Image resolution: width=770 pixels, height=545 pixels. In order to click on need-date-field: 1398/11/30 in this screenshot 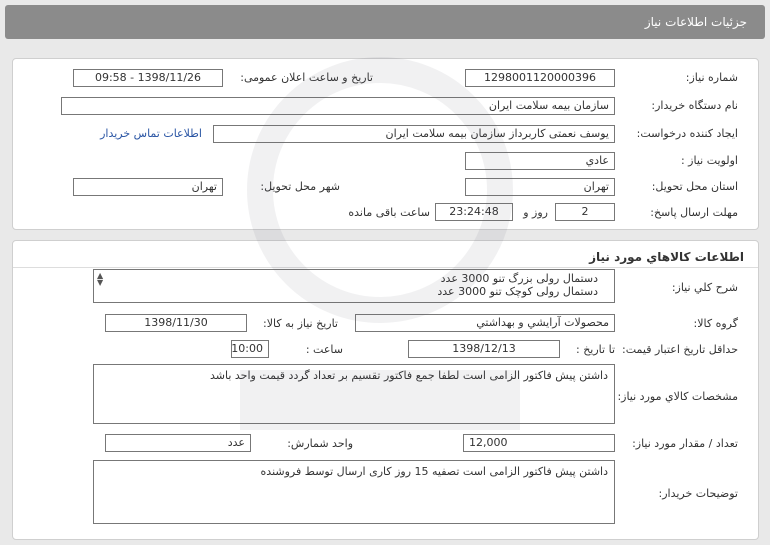, I will do `click(176, 323)`.